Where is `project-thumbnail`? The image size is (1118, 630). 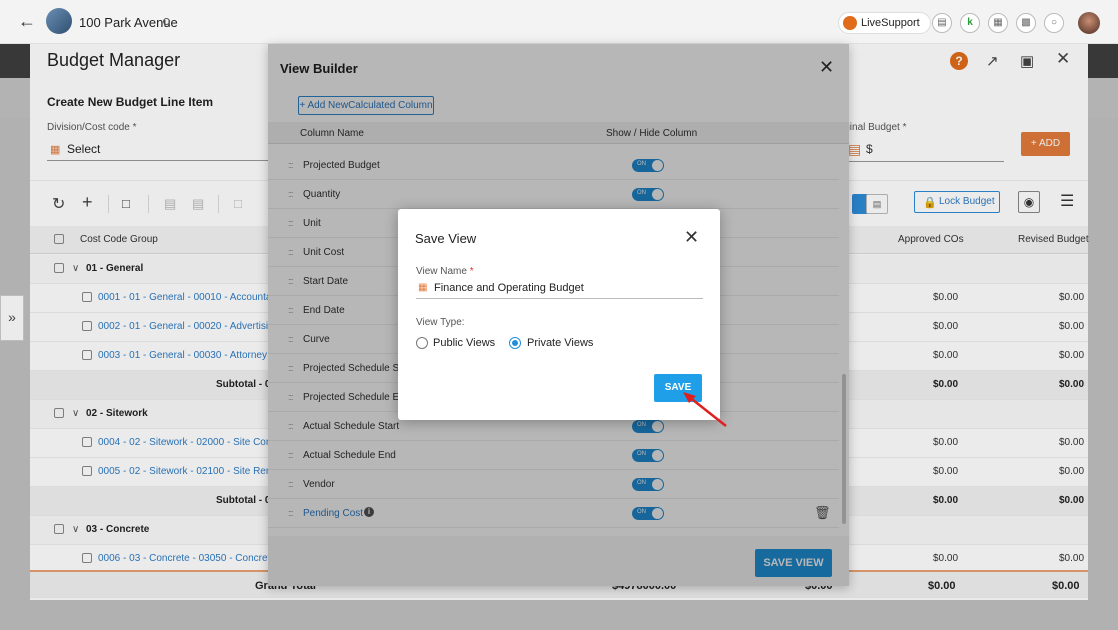
project-thumbnail is located at coordinates (59, 21).